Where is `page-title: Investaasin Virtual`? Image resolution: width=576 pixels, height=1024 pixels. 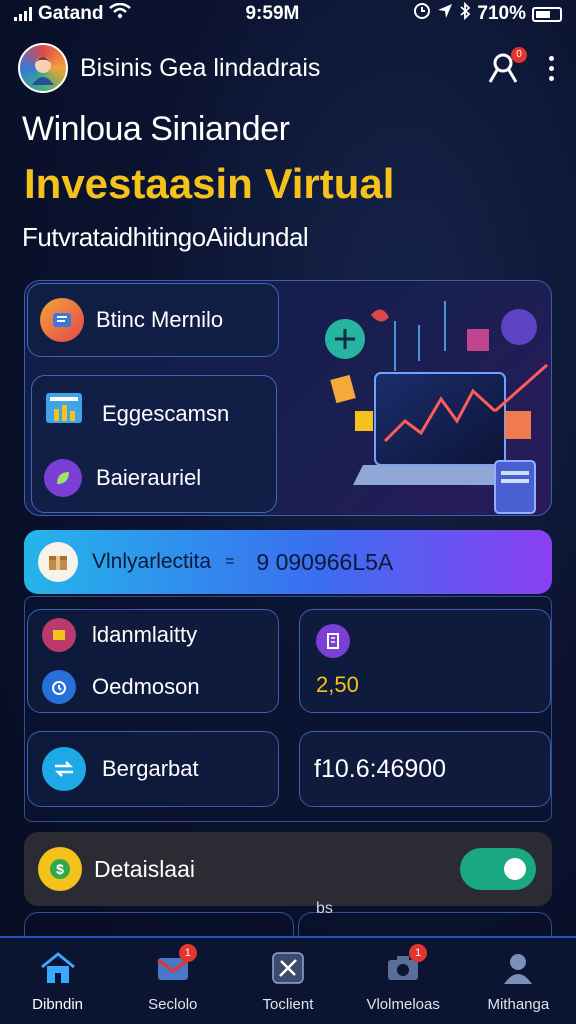 page-title: Investaasin Virtual is located at coordinates (209, 183).